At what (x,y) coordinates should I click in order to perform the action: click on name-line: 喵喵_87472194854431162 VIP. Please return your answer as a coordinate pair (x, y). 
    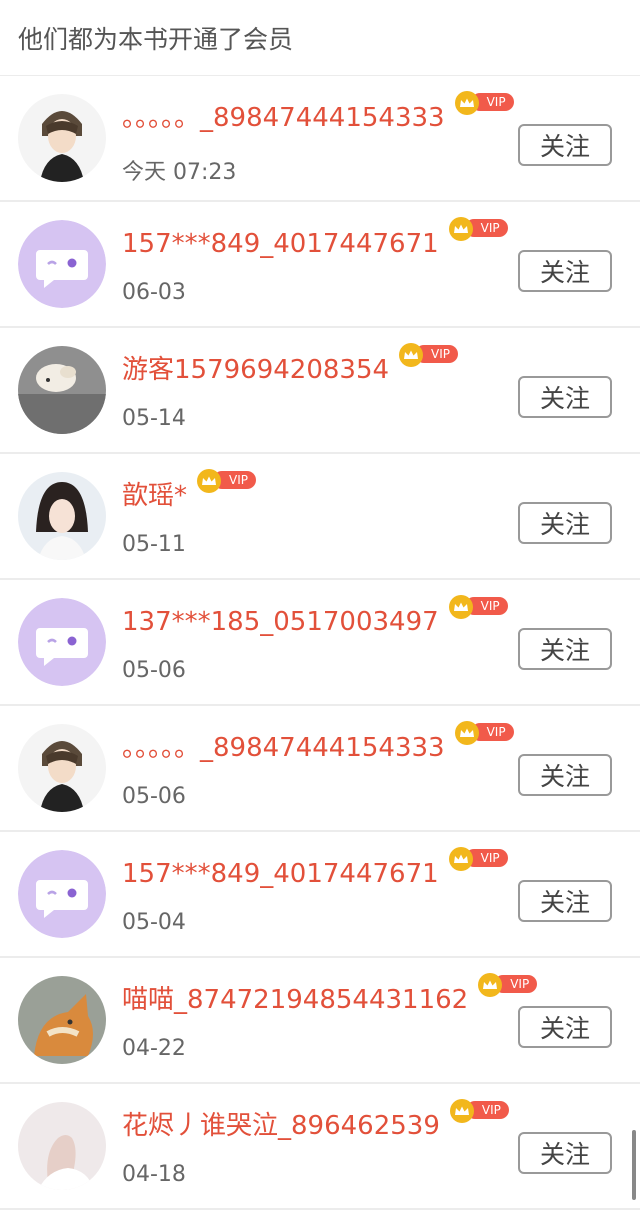
    Looking at the image, I should click on (331, 996).